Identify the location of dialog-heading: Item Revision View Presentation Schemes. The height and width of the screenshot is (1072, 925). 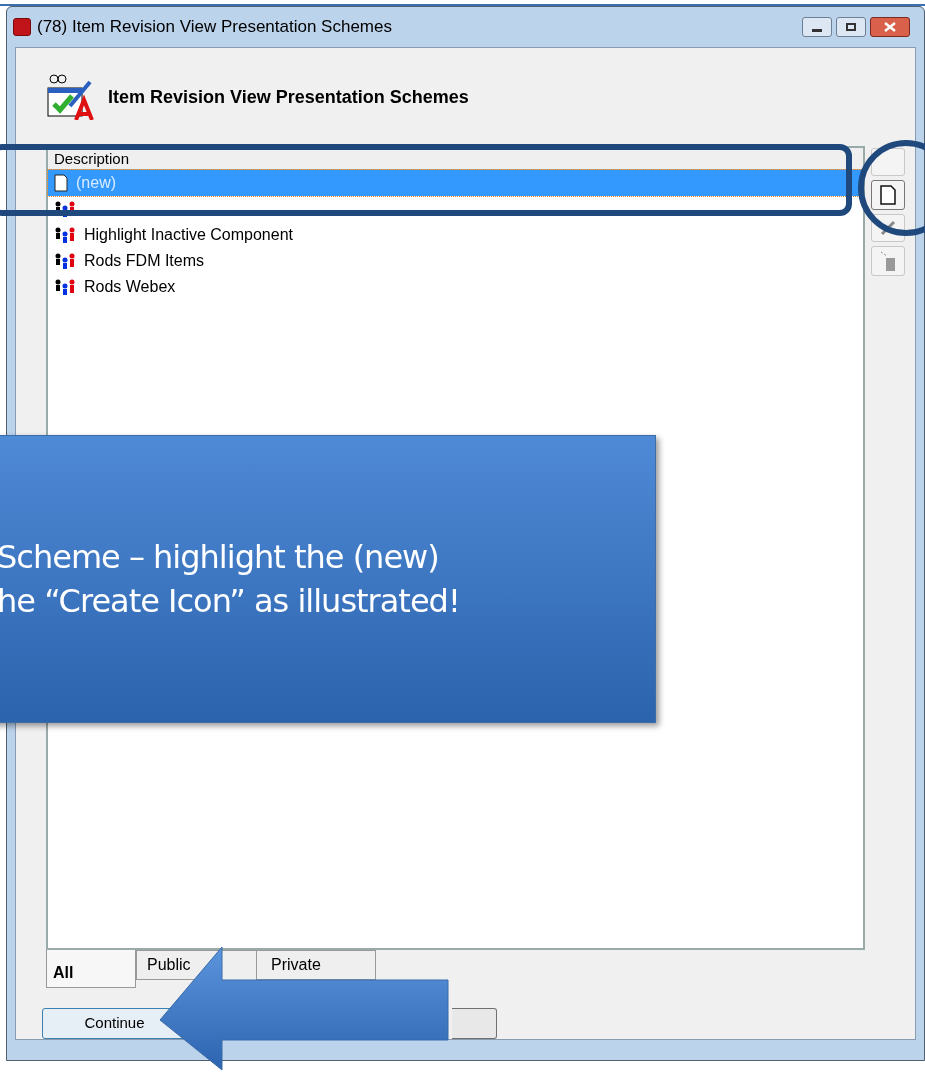
(288, 97).